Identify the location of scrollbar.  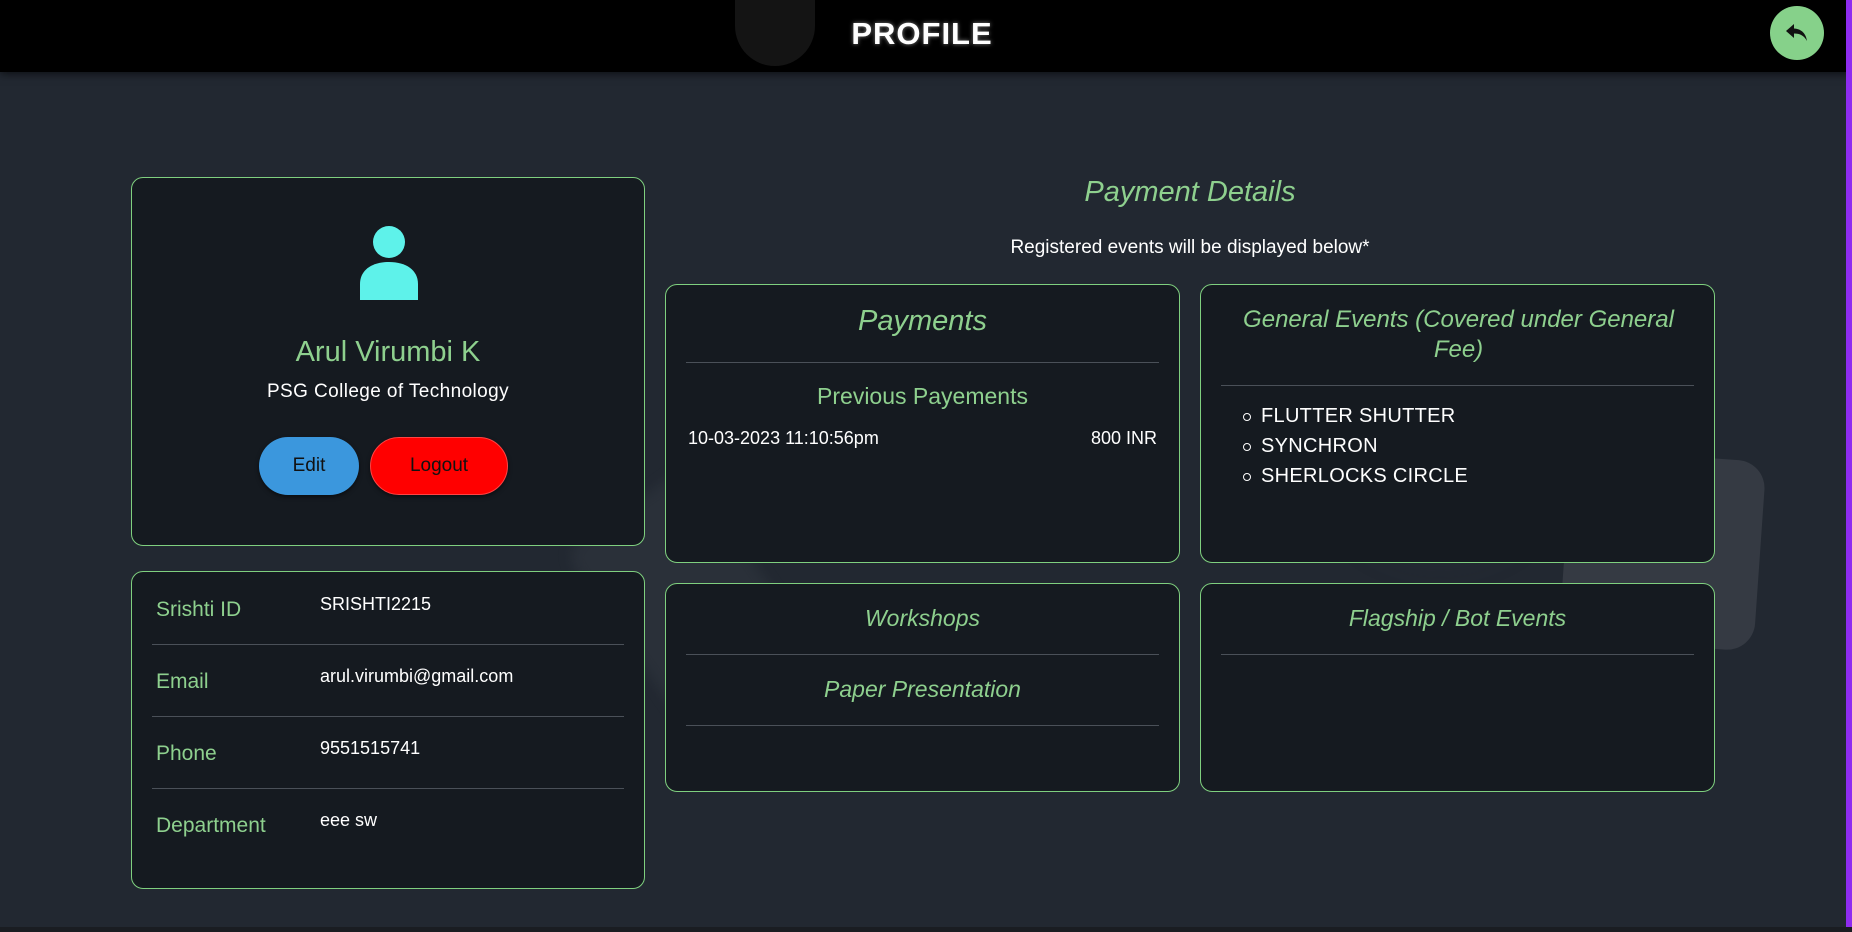
(1849, 466).